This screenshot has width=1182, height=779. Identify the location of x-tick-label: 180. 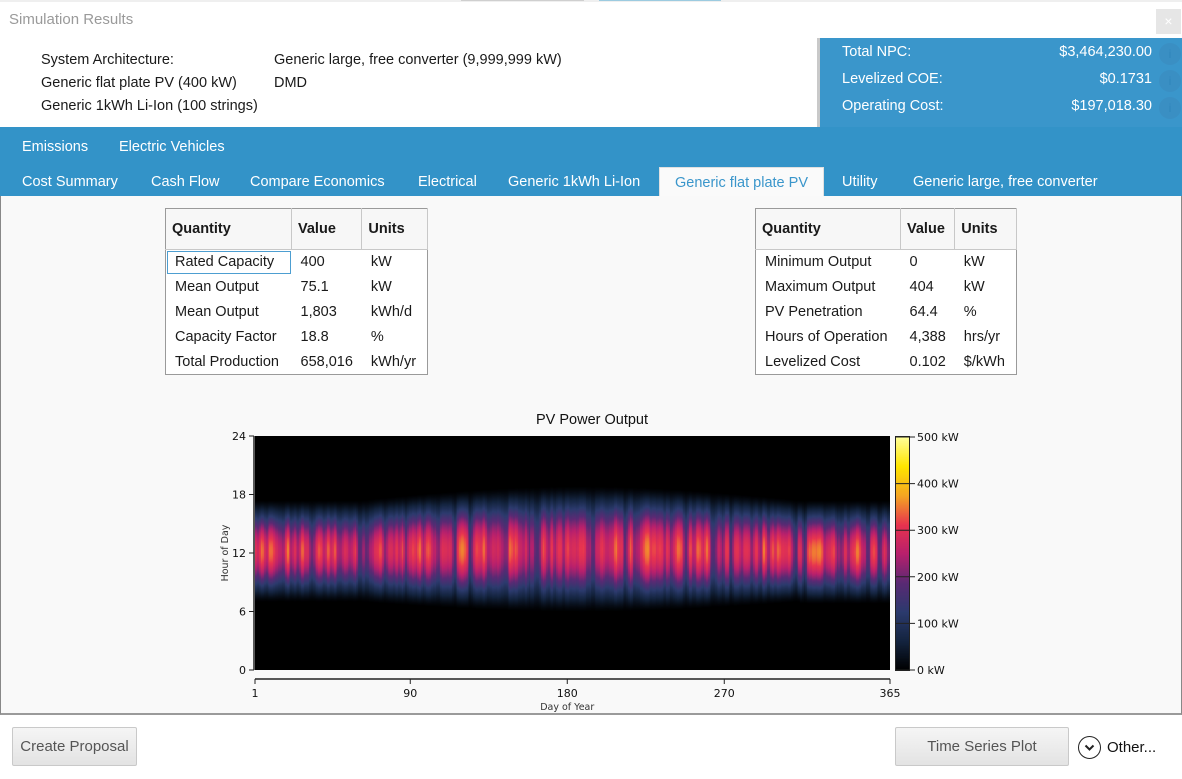
(567, 693).